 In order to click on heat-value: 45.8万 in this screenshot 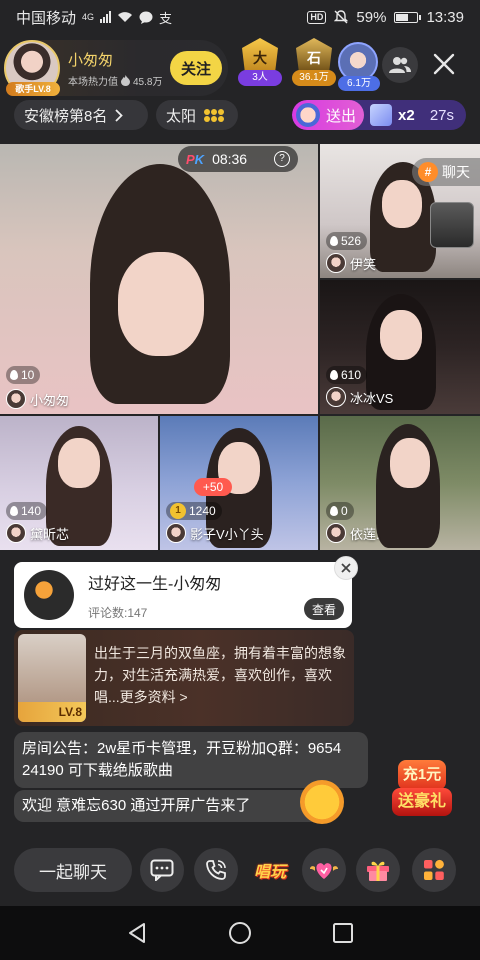, I will do `click(148, 82)`.